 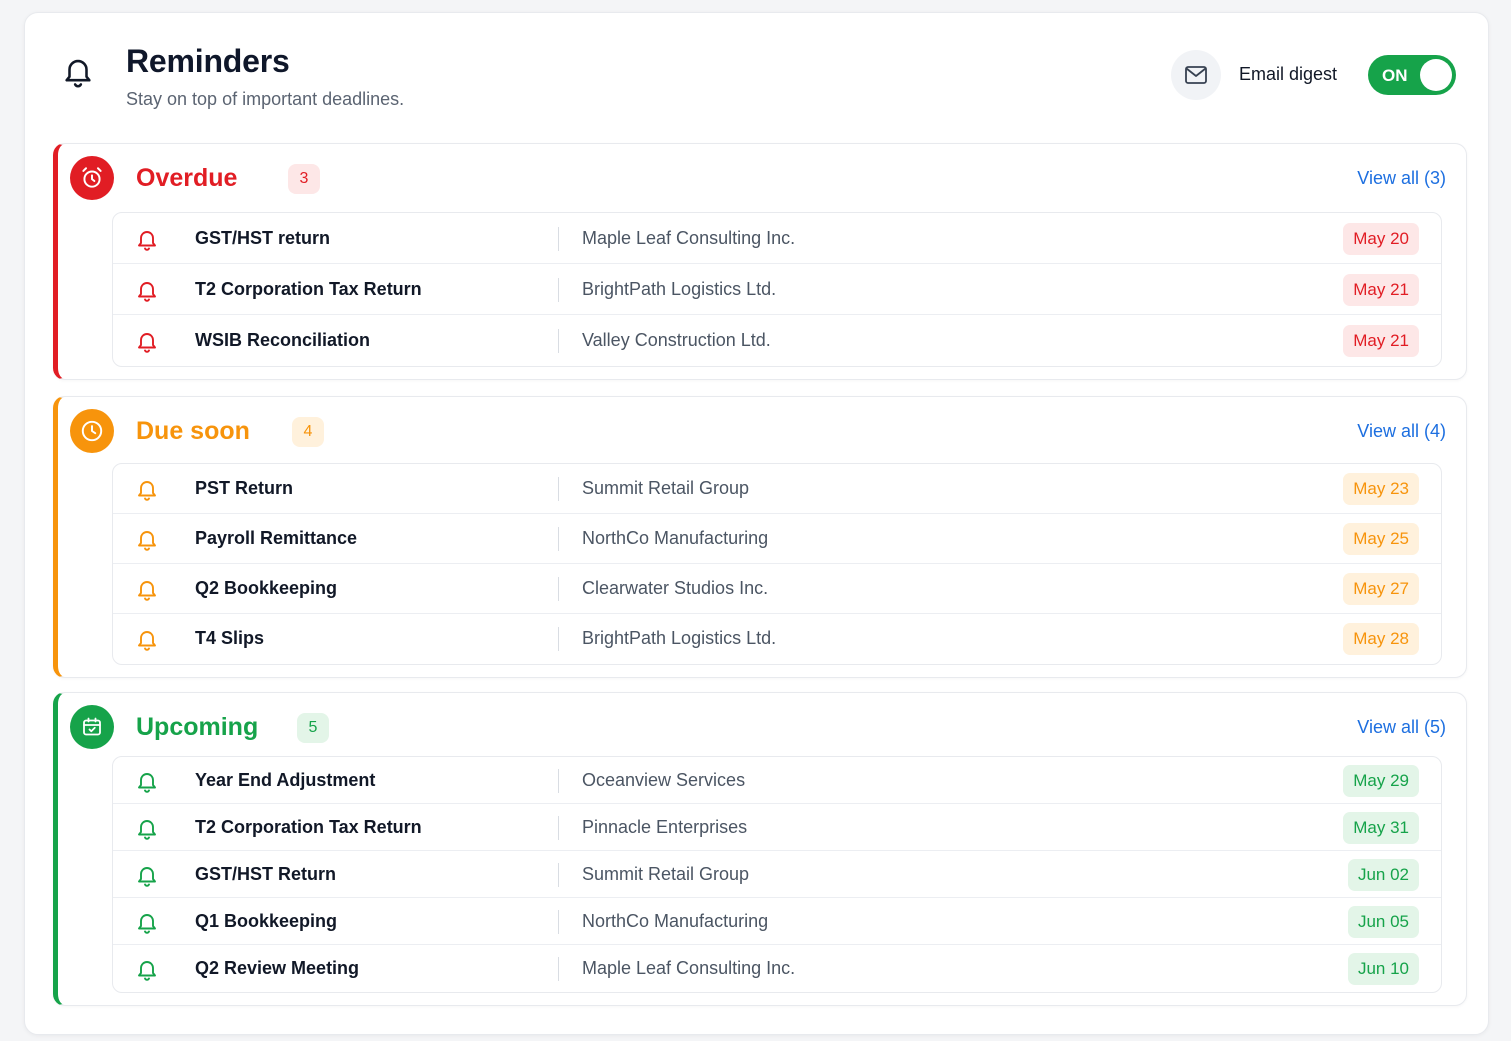 I want to click on reminder-row: GST/HST Return Summit Retail Group Jun 02, so click(x=777, y=874).